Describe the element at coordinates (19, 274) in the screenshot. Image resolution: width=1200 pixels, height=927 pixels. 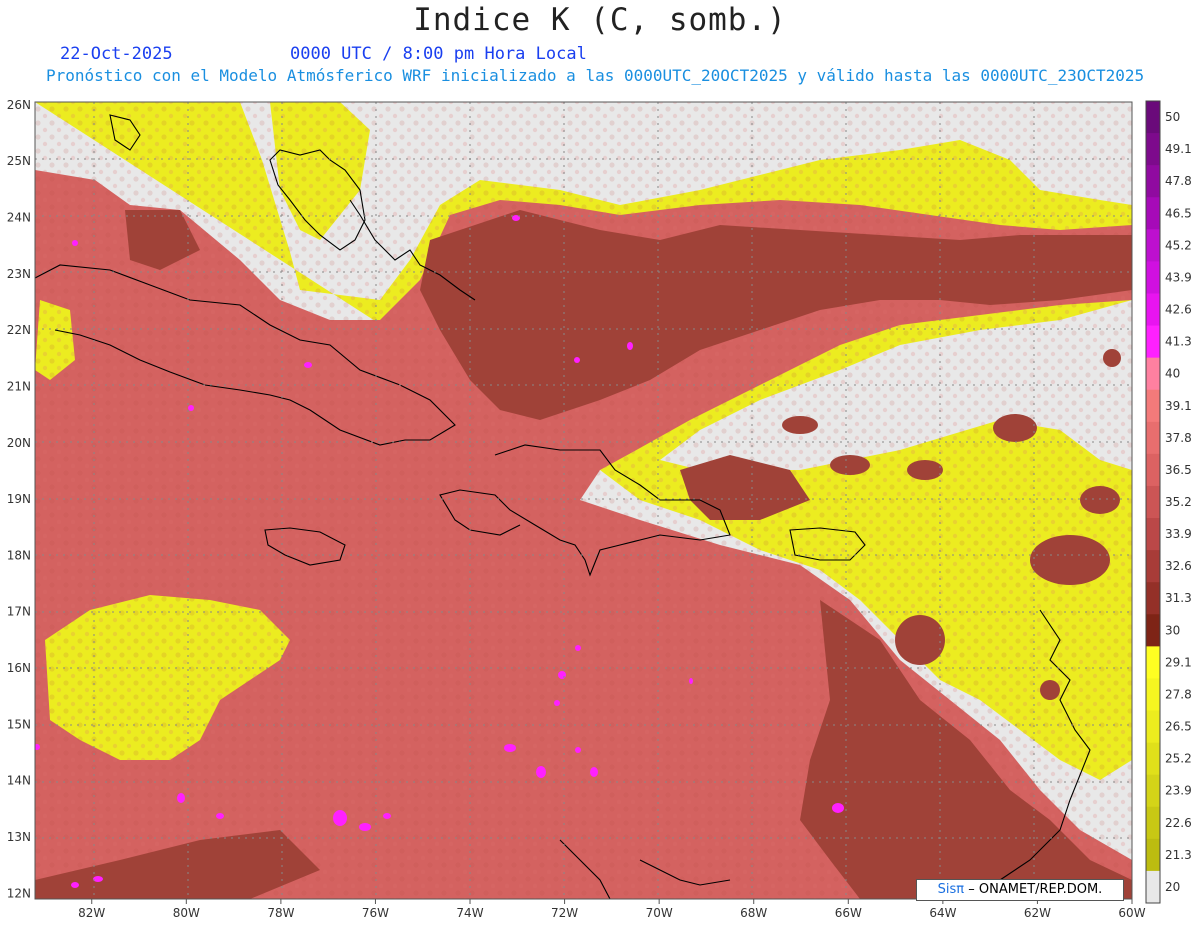
I see `lat-label: 23N` at that location.